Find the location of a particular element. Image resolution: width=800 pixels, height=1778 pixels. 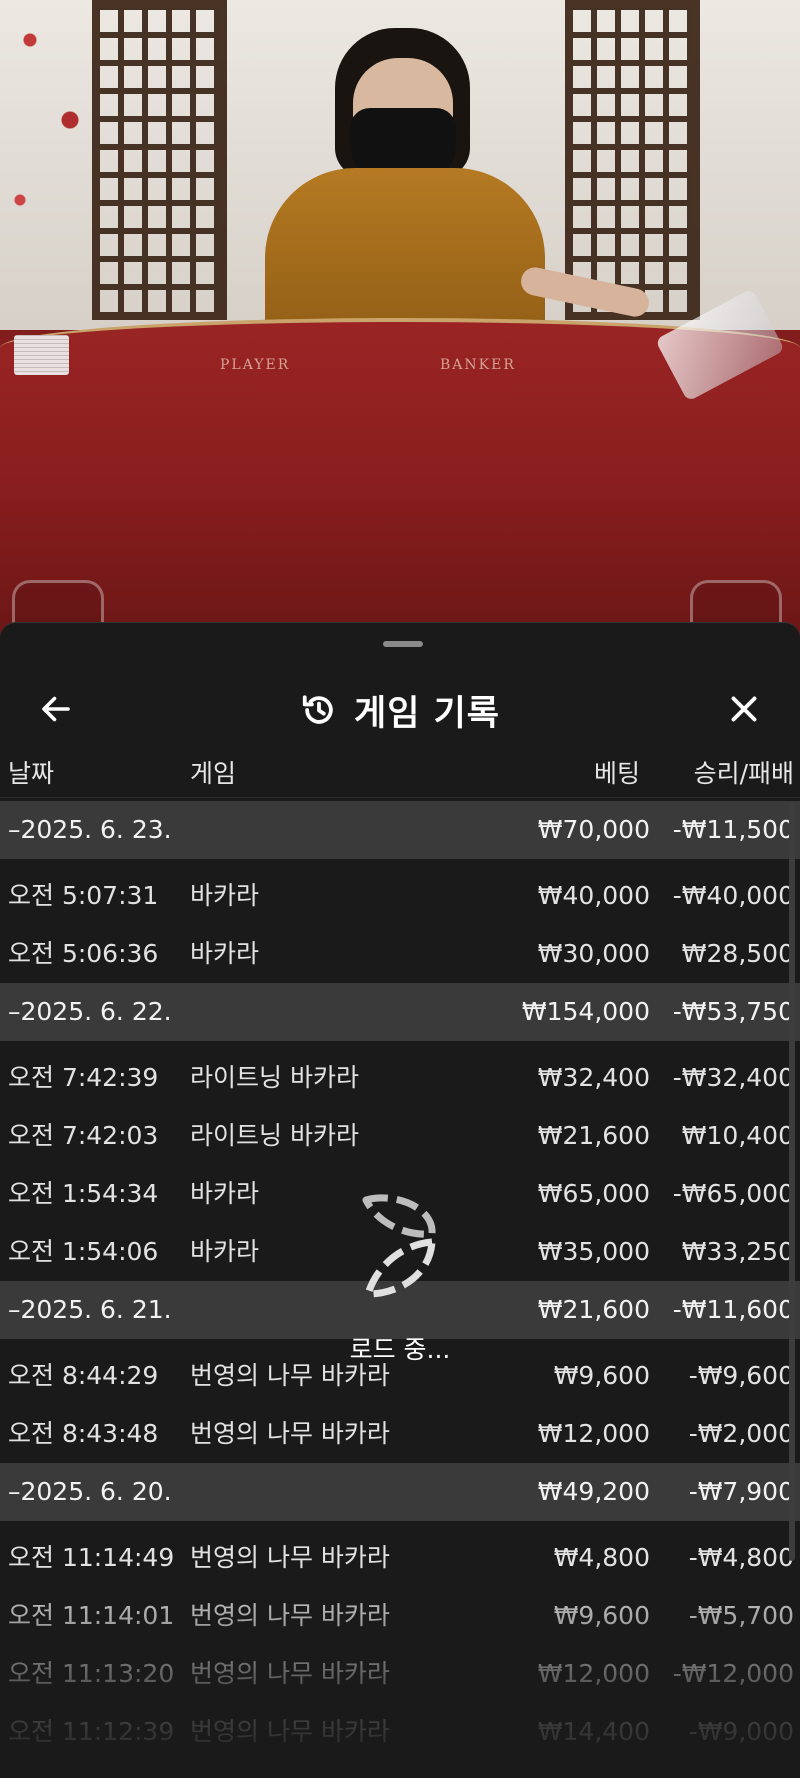

group-result-total: -₩53,750 is located at coordinates (733, 1011).